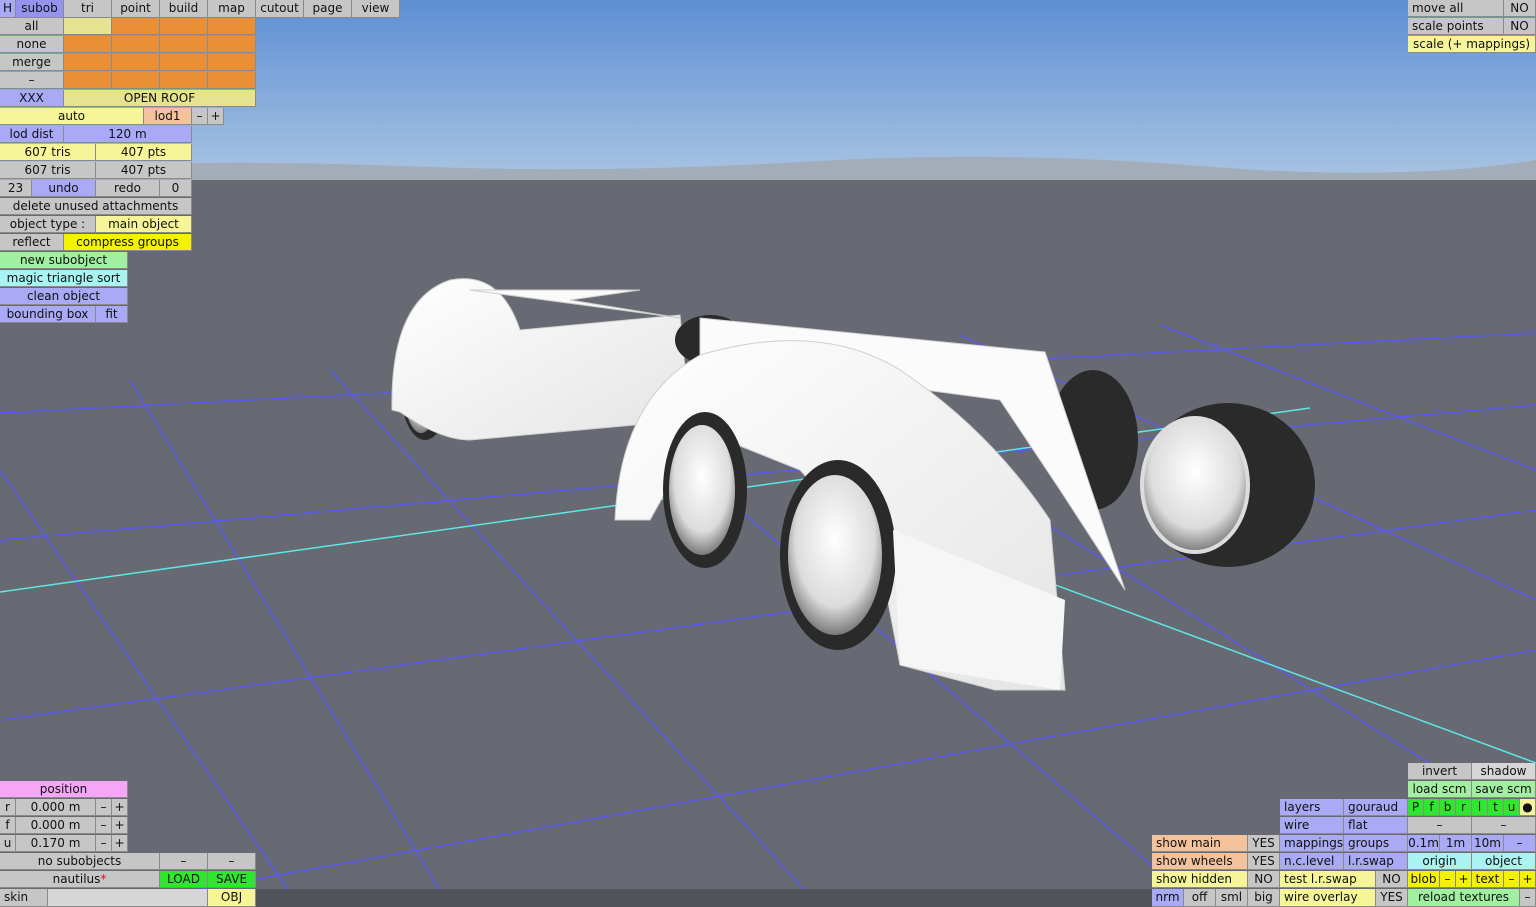  What do you see at coordinates (1312, 825) in the screenshot?
I see `wire-button: wire` at bounding box center [1312, 825].